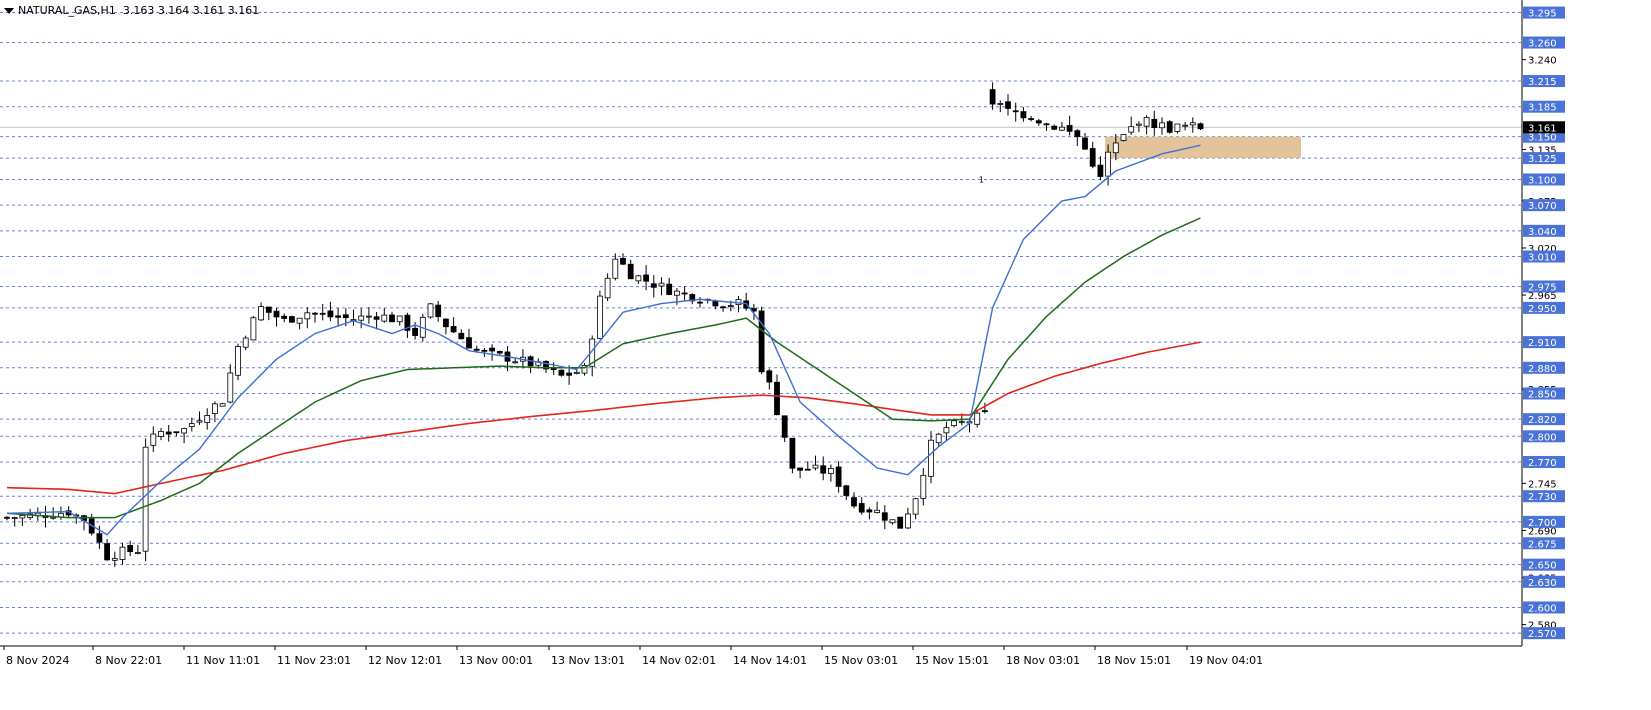  I want to click on level-label: 2.770, so click(1542, 463).